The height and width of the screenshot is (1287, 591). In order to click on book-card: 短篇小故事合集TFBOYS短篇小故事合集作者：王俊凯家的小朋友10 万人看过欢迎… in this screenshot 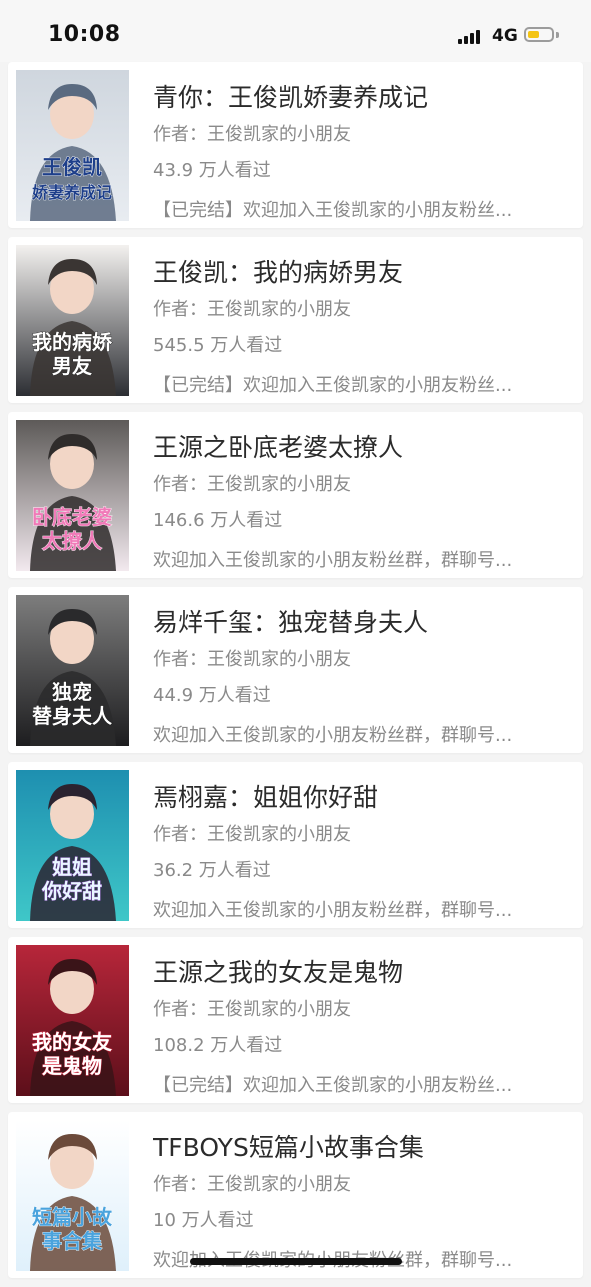, I will do `click(295, 1195)`.